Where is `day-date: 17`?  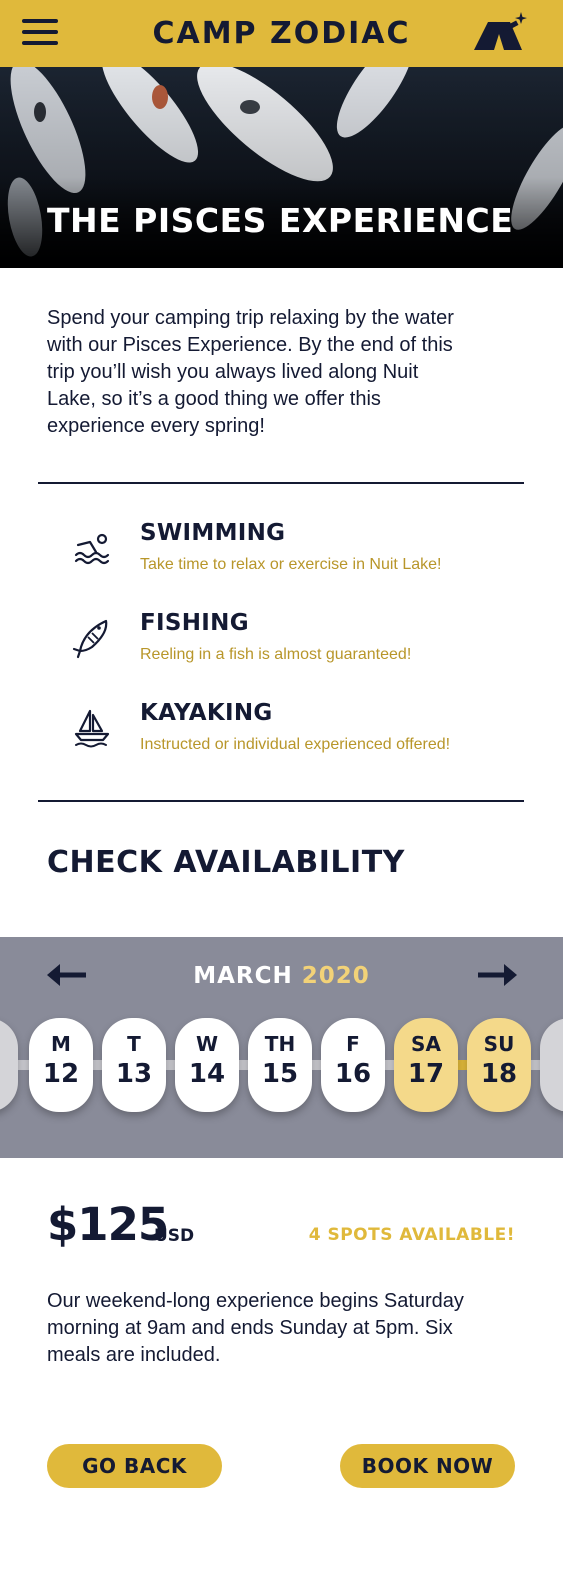 day-date: 17 is located at coordinates (426, 1074).